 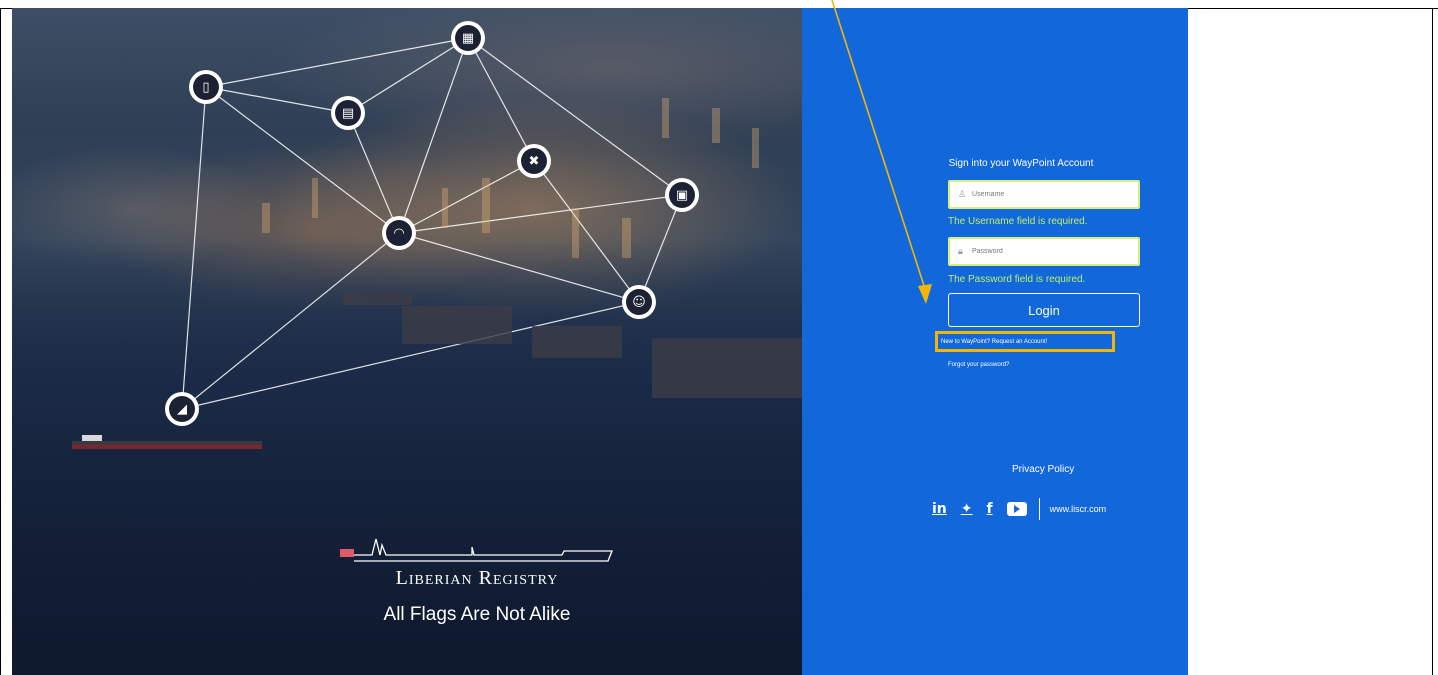 I want to click on mobile-phone-icon: ▯, so click(x=206, y=87).